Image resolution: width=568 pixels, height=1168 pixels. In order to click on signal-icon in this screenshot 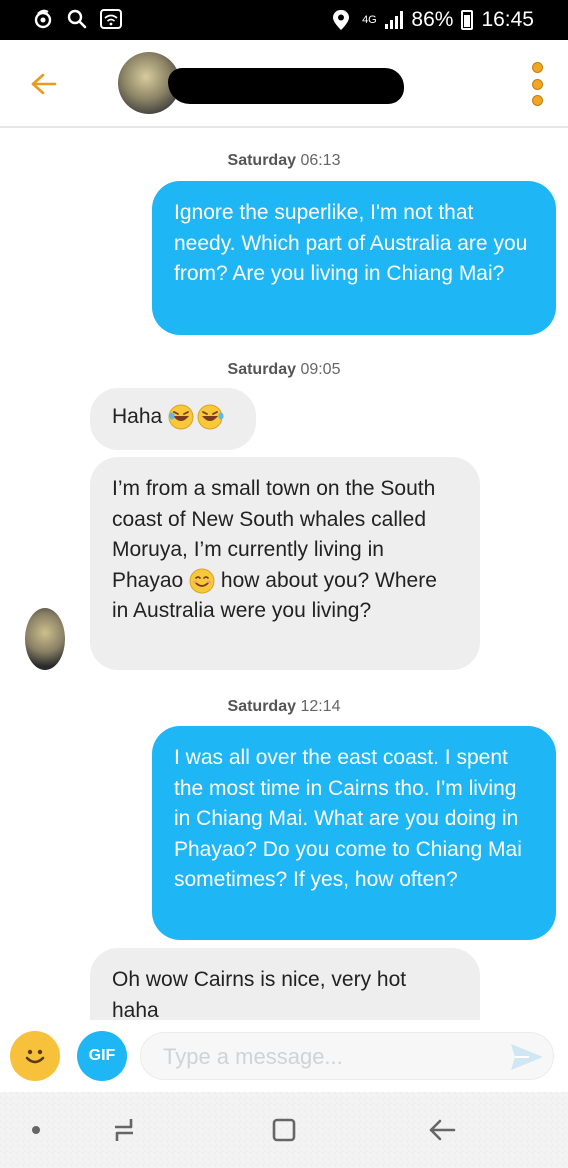, I will do `click(394, 20)`.